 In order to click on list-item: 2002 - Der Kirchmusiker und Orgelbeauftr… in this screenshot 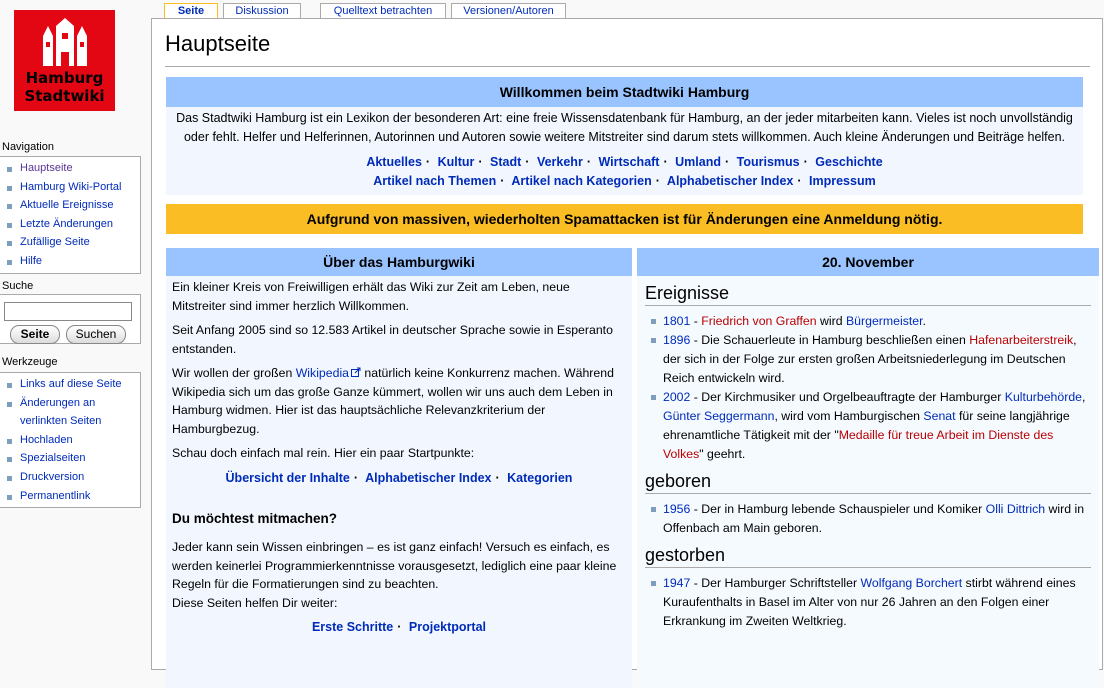, I will do `click(871, 426)`.